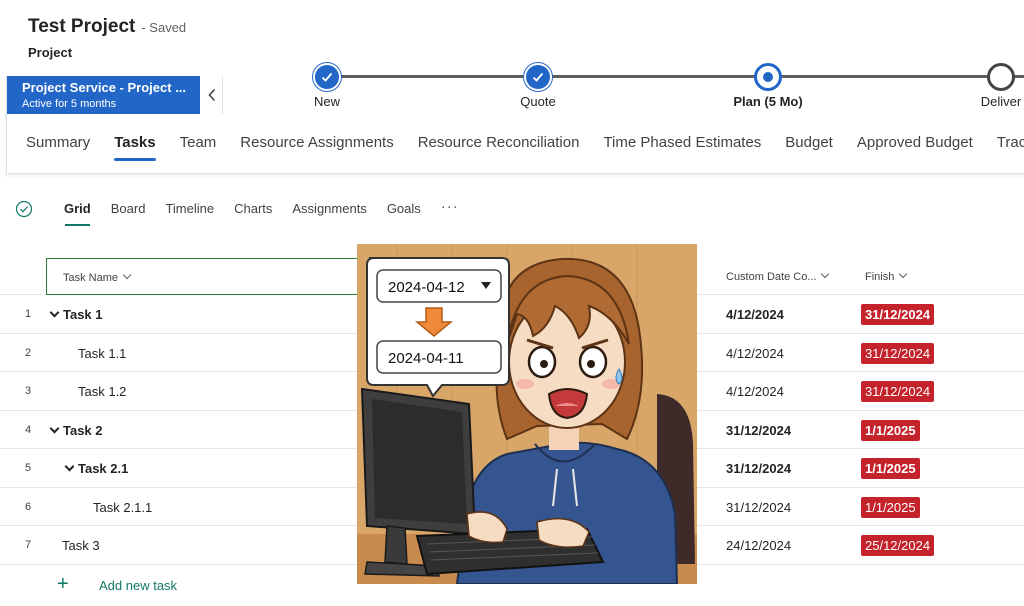 This screenshot has width=1024, height=606. I want to click on tab-tracking: Tracking, so click(1004, 146).